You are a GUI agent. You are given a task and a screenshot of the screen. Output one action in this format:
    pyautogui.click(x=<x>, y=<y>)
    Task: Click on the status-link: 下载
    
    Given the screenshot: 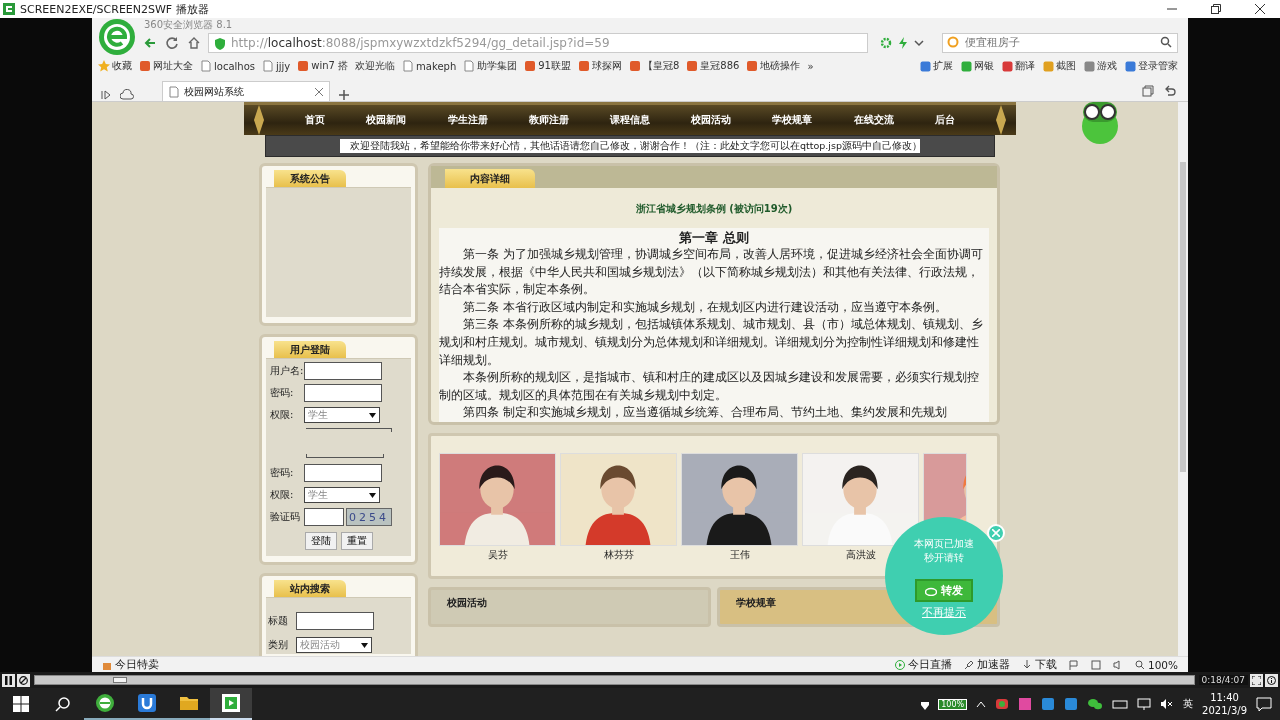 What is the action you would take?
    pyautogui.click(x=1039, y=664)
    